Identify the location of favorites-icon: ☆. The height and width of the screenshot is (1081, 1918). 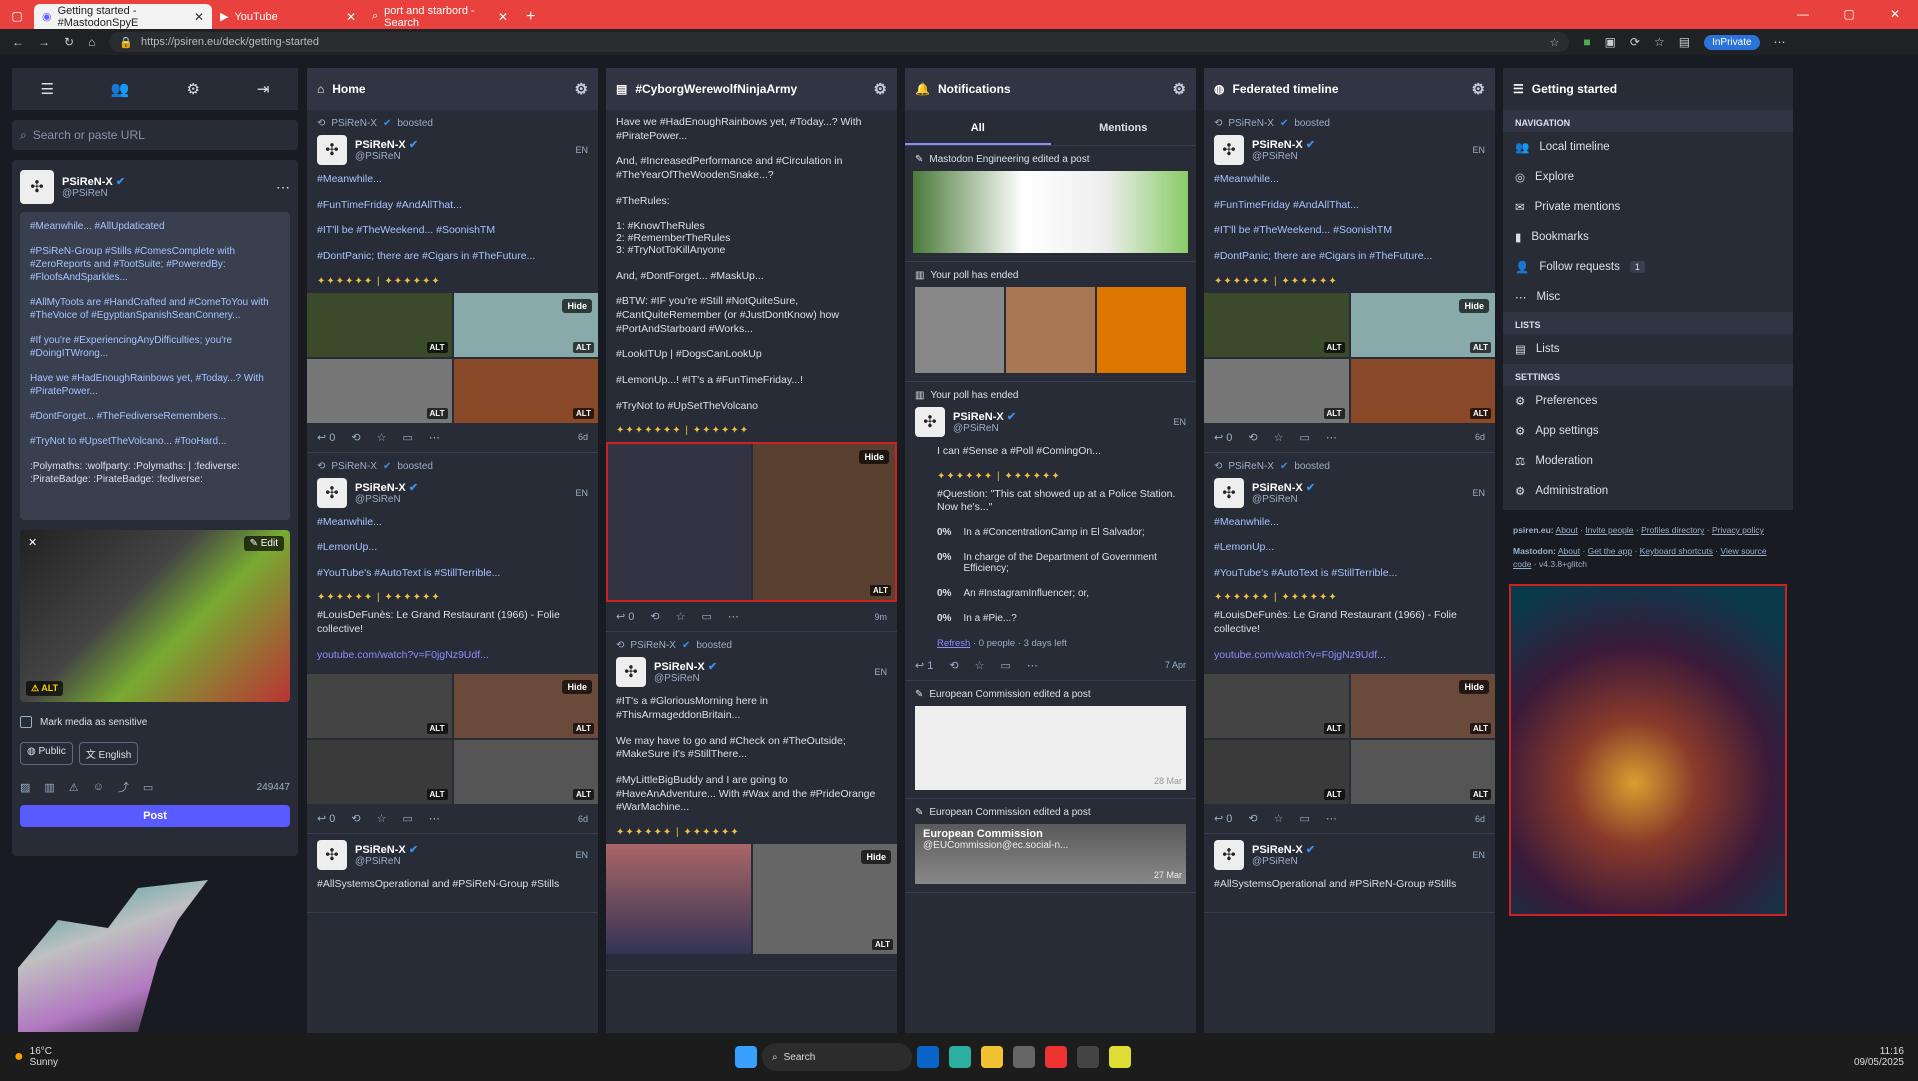
(1659, 42).